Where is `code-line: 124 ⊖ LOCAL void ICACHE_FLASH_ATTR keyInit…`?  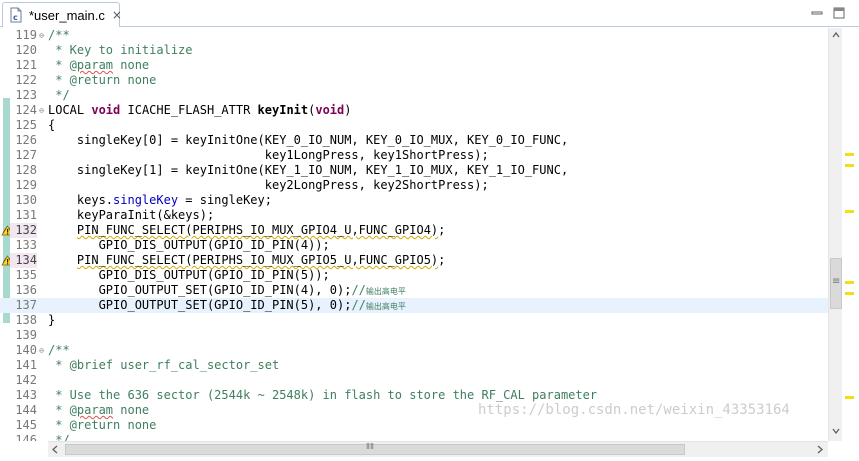 code-line: 124 ⊖ LOCAL void ICACHE_FLASH_ATTR keyInit… is located at coordinates (414, 110).